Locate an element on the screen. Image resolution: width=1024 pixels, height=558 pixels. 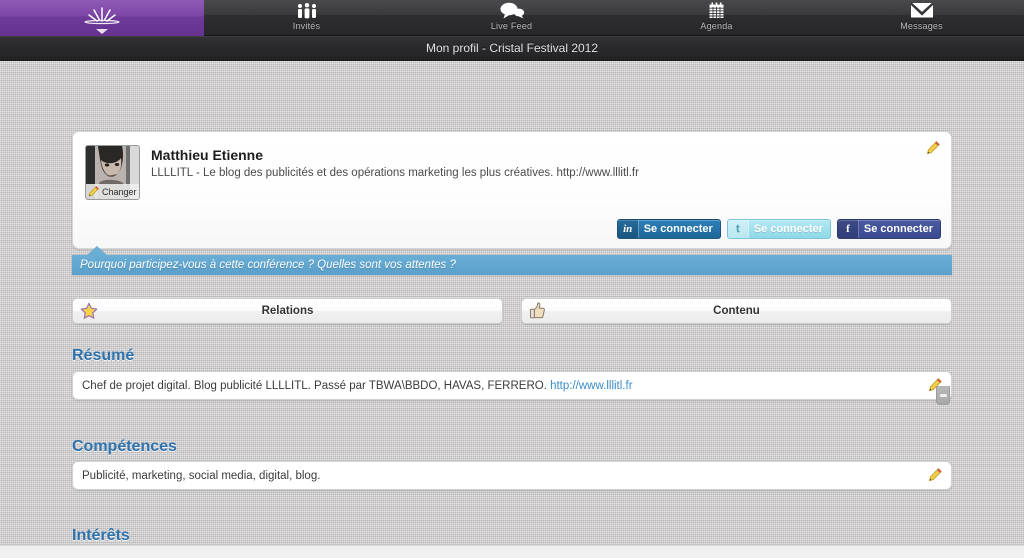
nav-item-invites: Invités is located at coordinates (306, 18).